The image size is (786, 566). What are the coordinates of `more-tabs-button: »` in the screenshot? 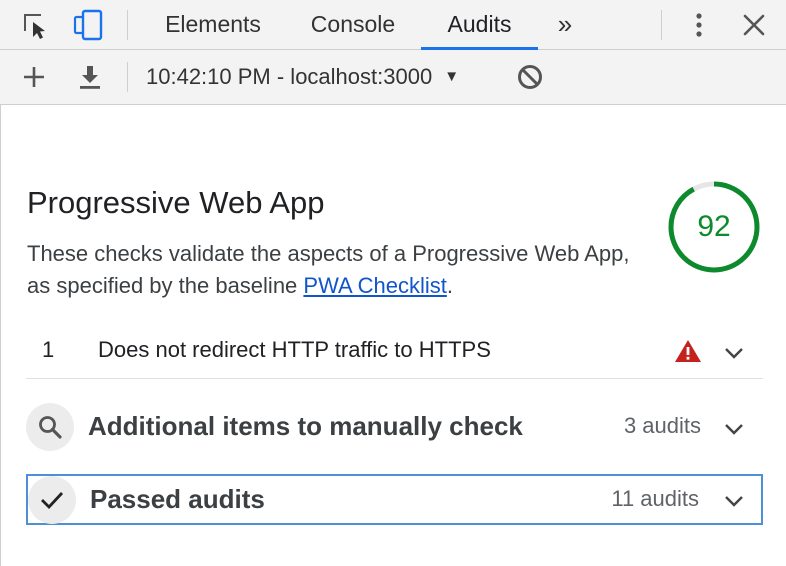 It's located at (565, 24).